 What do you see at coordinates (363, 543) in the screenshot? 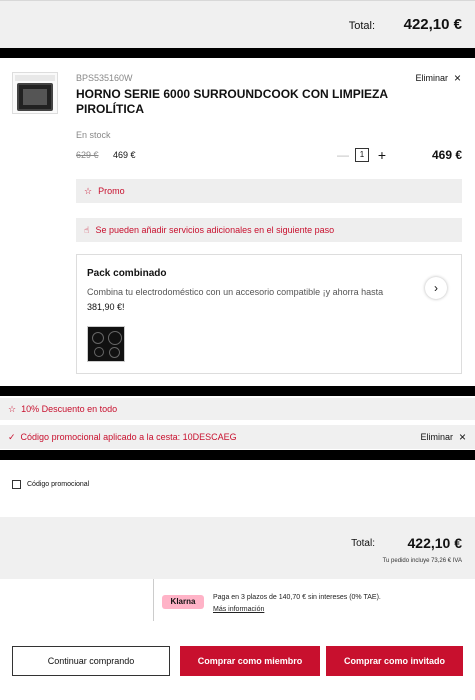
I see `summary-total-label: Total:` at bounding box center [363, 543].